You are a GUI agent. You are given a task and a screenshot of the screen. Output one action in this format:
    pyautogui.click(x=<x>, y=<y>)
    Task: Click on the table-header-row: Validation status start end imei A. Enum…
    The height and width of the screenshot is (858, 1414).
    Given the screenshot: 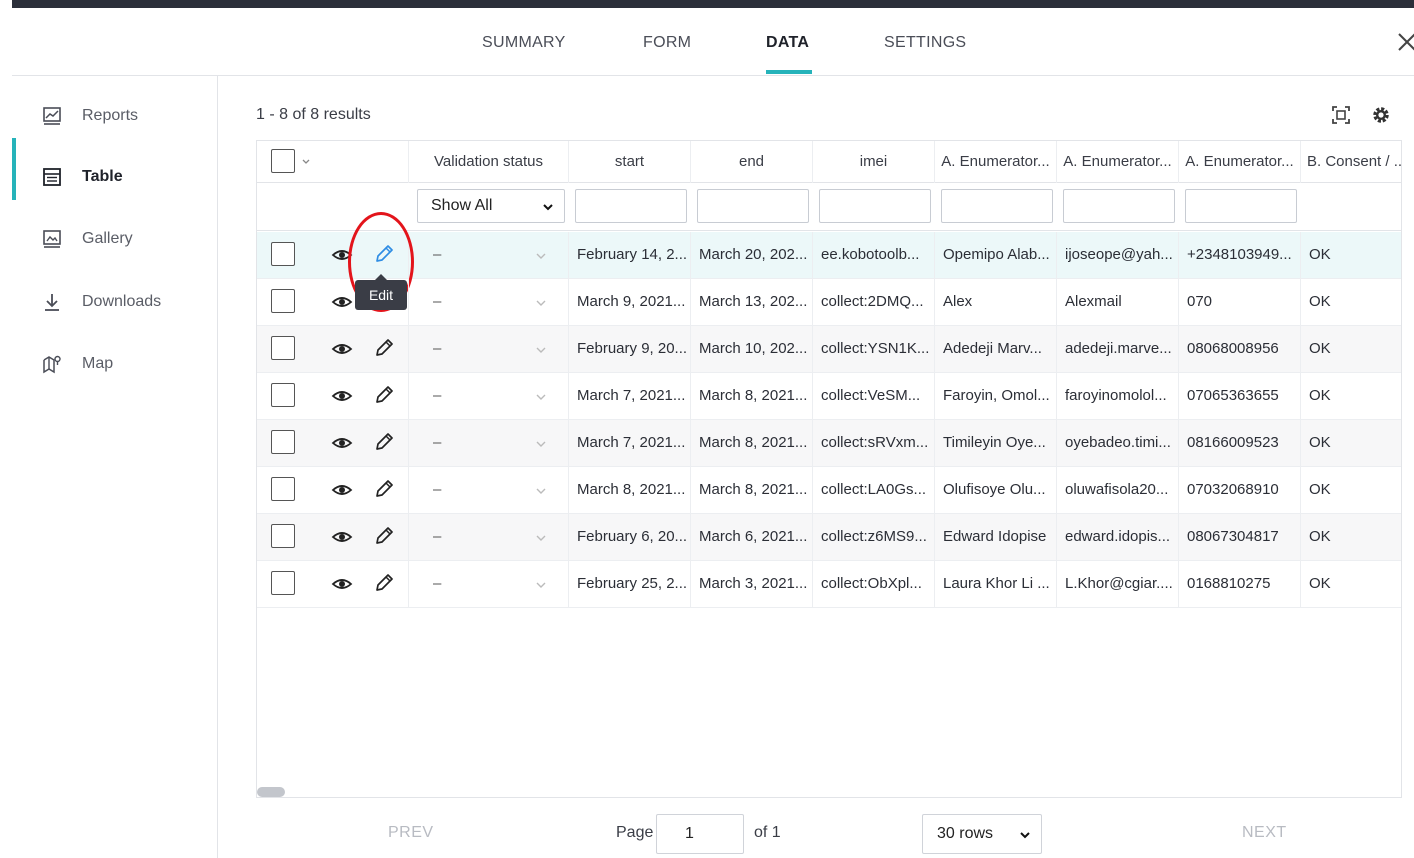 What is the action you would take?
    pyautogui.click(x=829, y=162)
    